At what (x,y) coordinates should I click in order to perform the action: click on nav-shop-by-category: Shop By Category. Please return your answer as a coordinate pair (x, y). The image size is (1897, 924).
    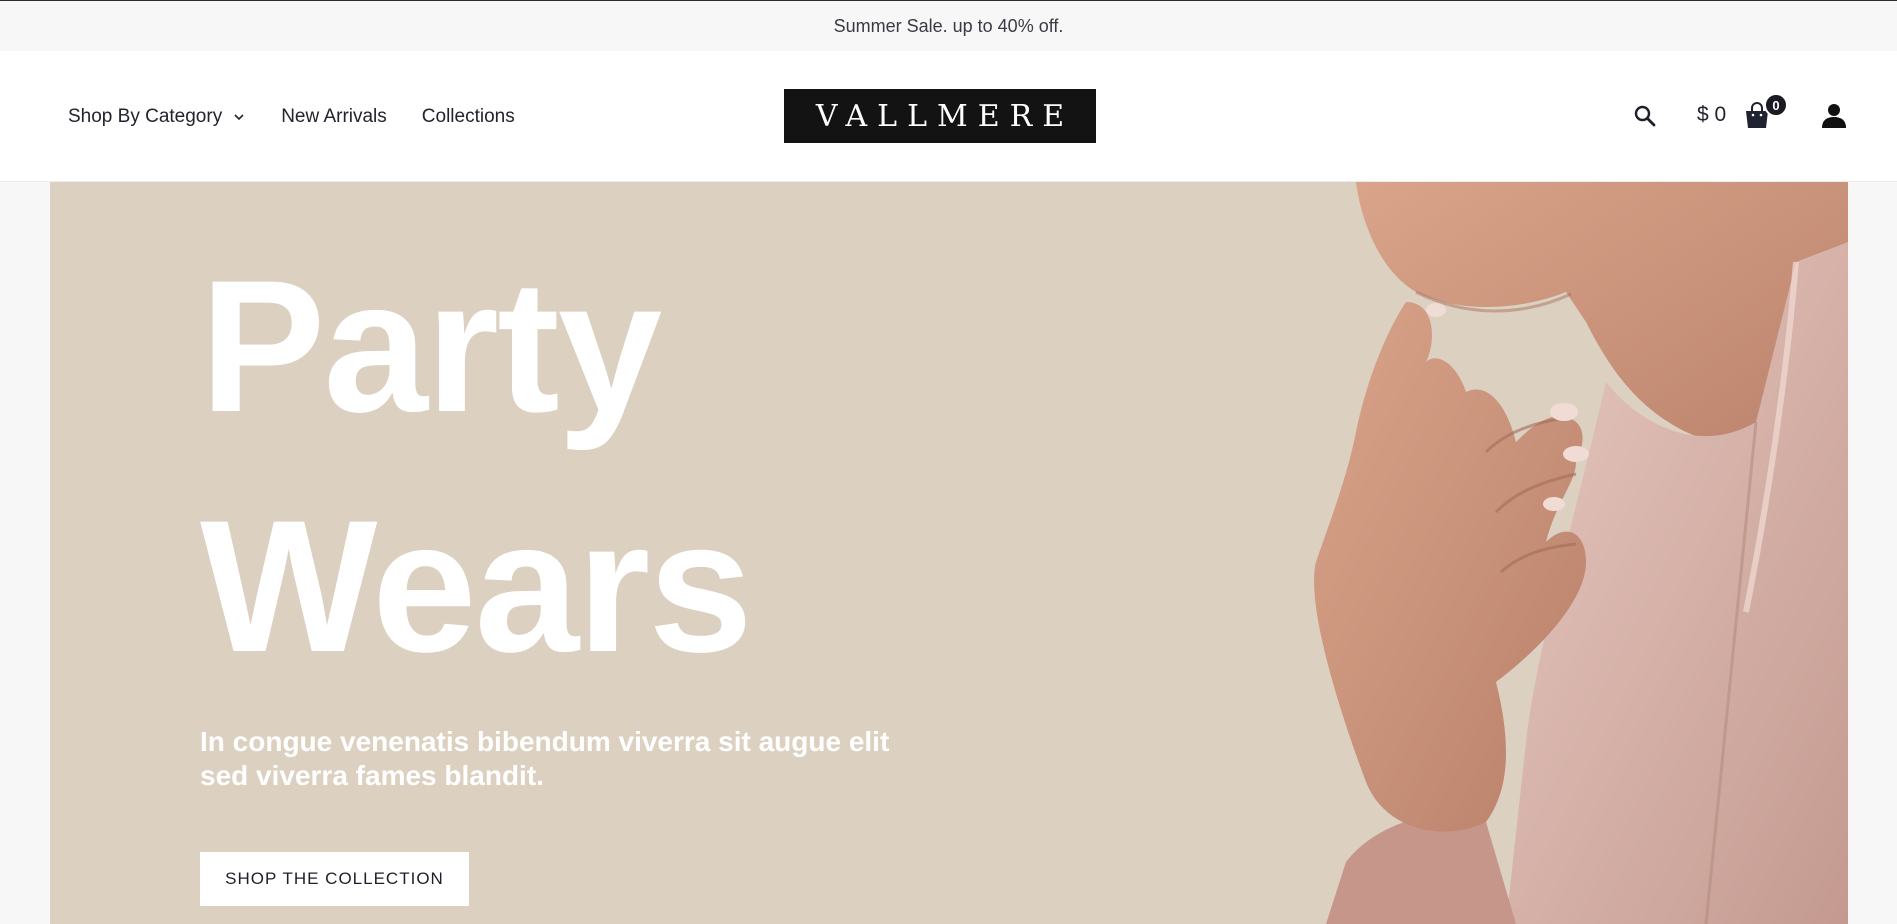
    Looking at the image, I should click on (157, 117).